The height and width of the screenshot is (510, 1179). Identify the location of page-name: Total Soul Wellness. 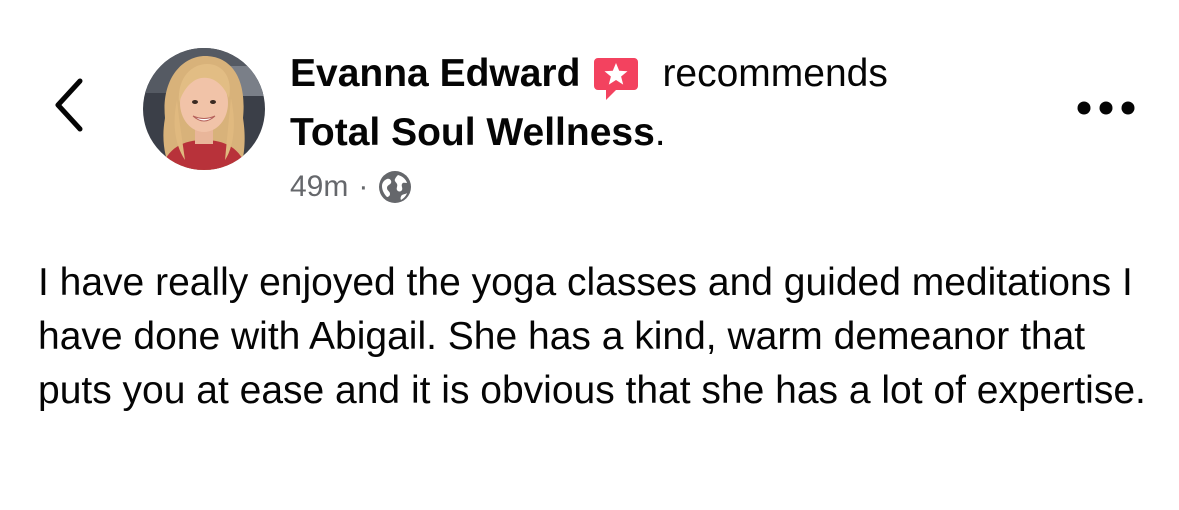
(472, 133).